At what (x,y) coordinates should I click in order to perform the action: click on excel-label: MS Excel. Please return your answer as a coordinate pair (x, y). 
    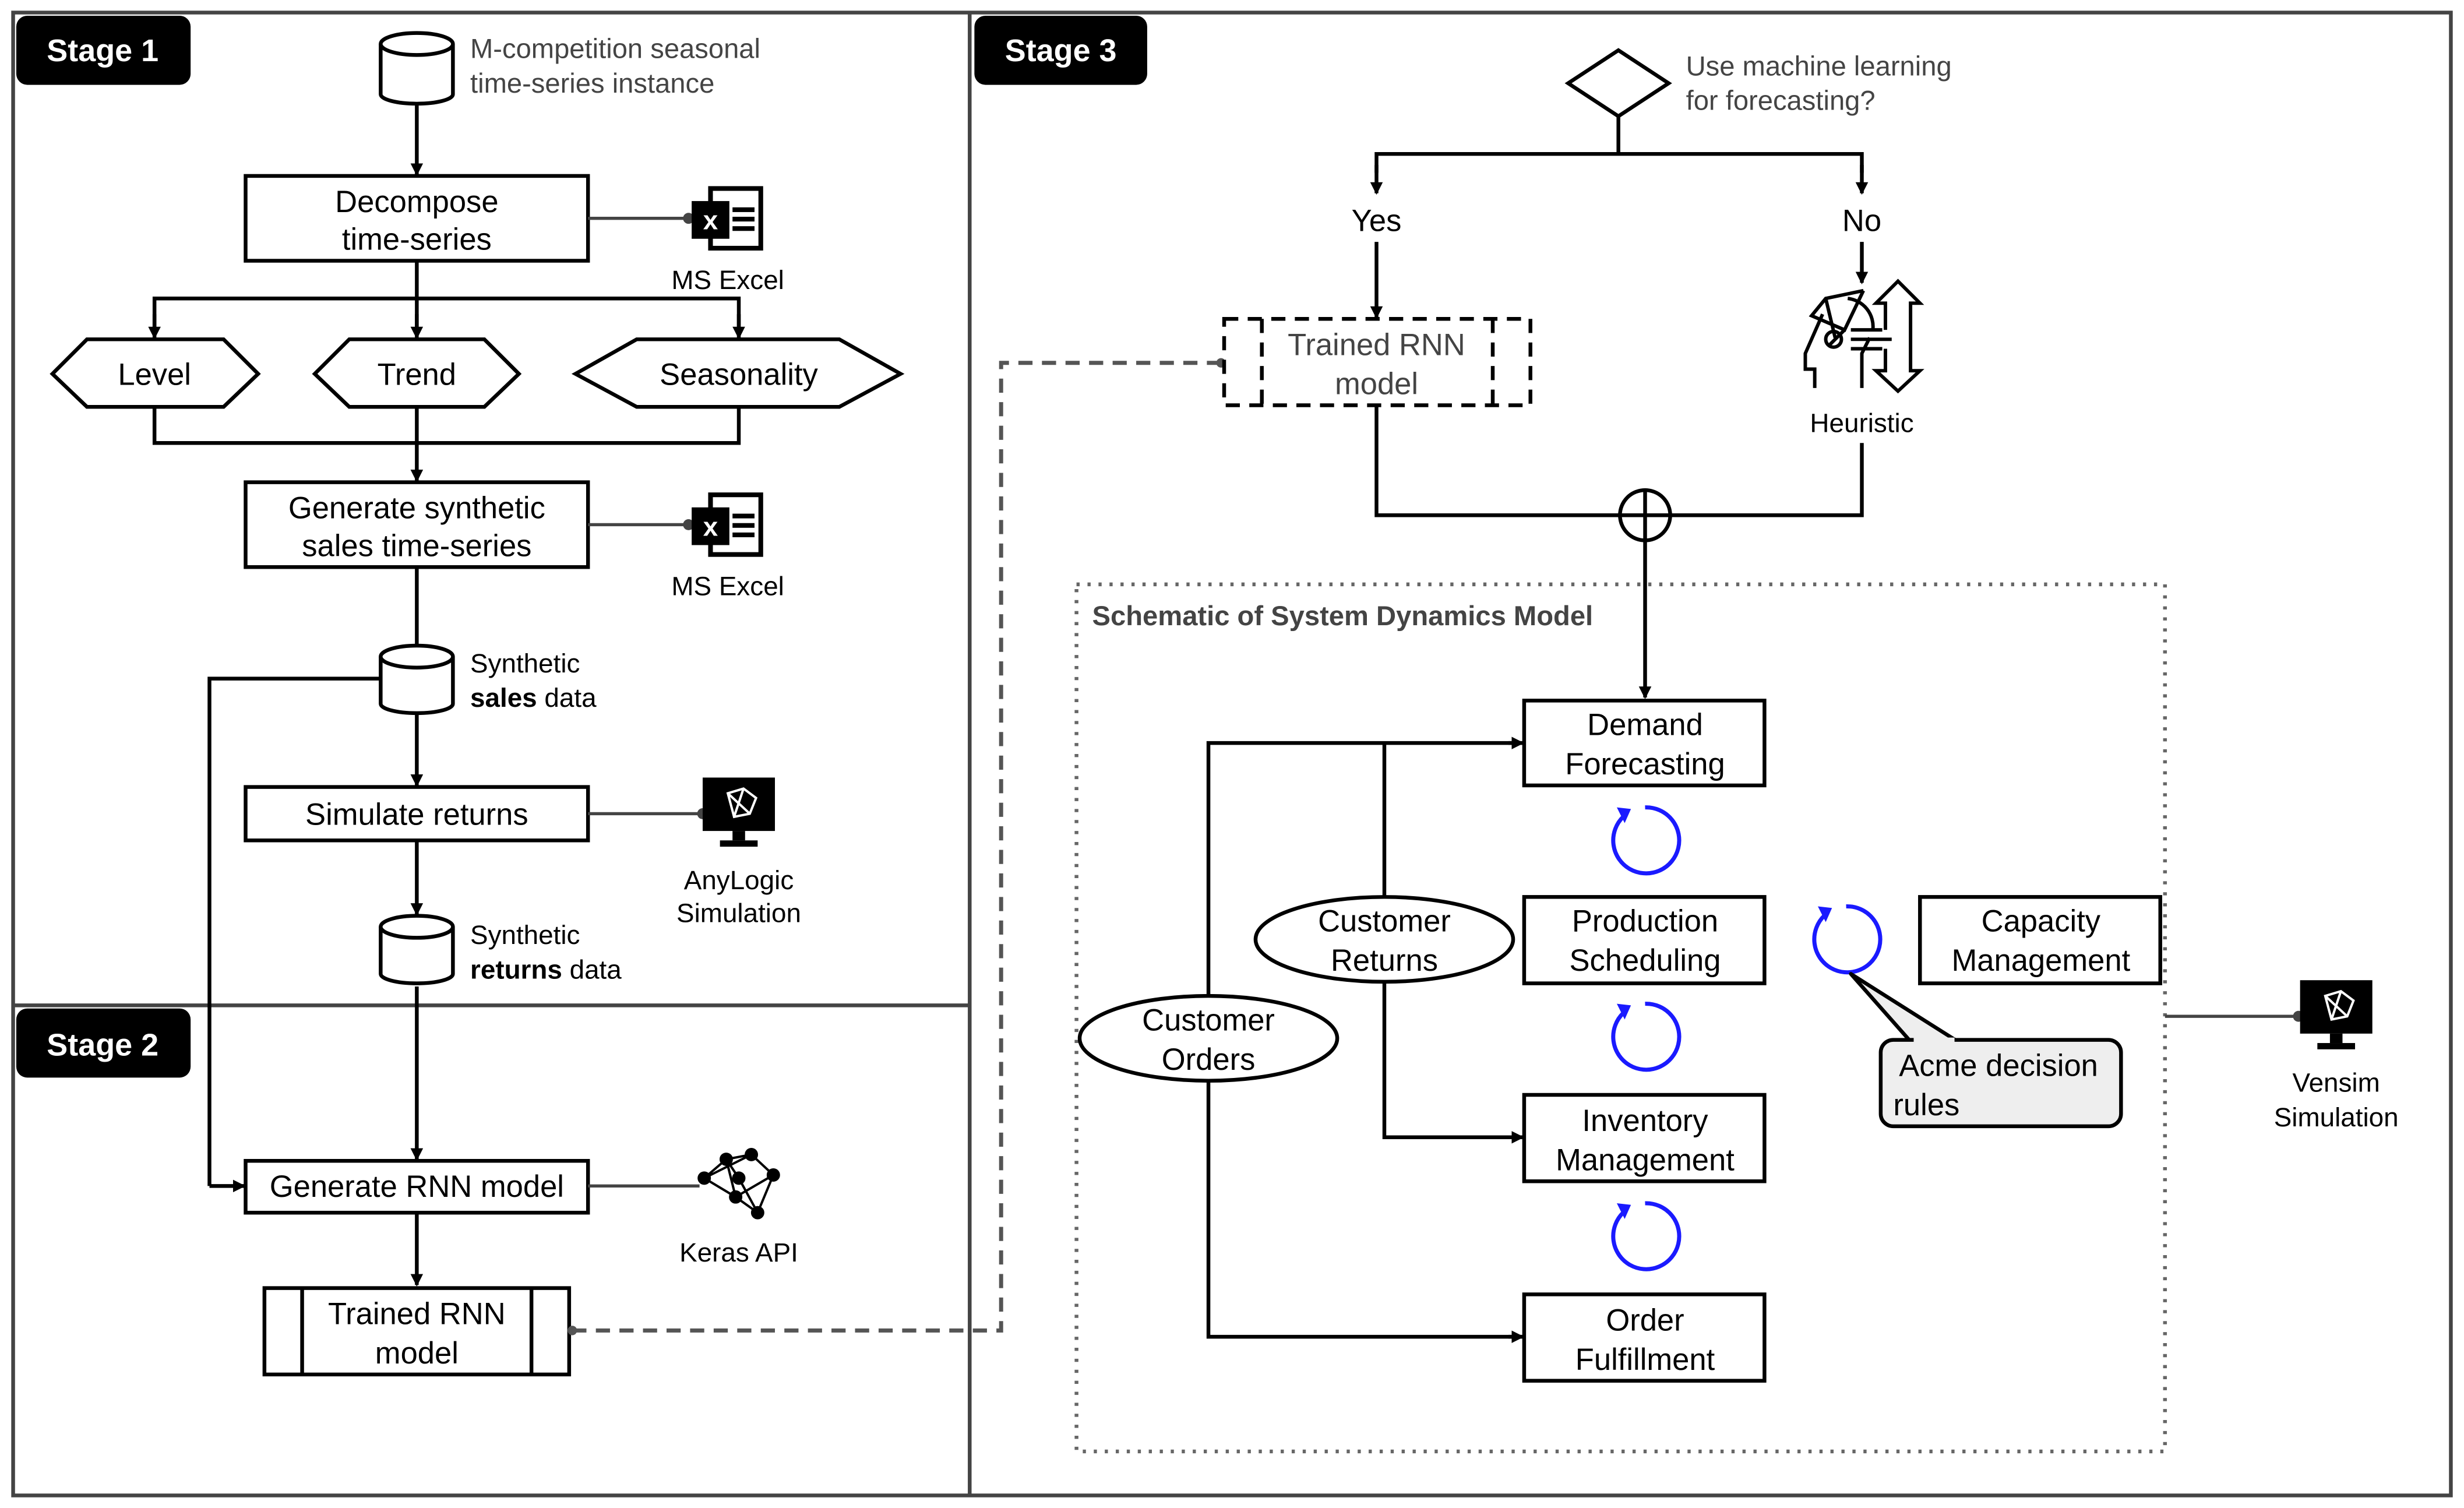
    Looking at the image, I should click on (727, 280).